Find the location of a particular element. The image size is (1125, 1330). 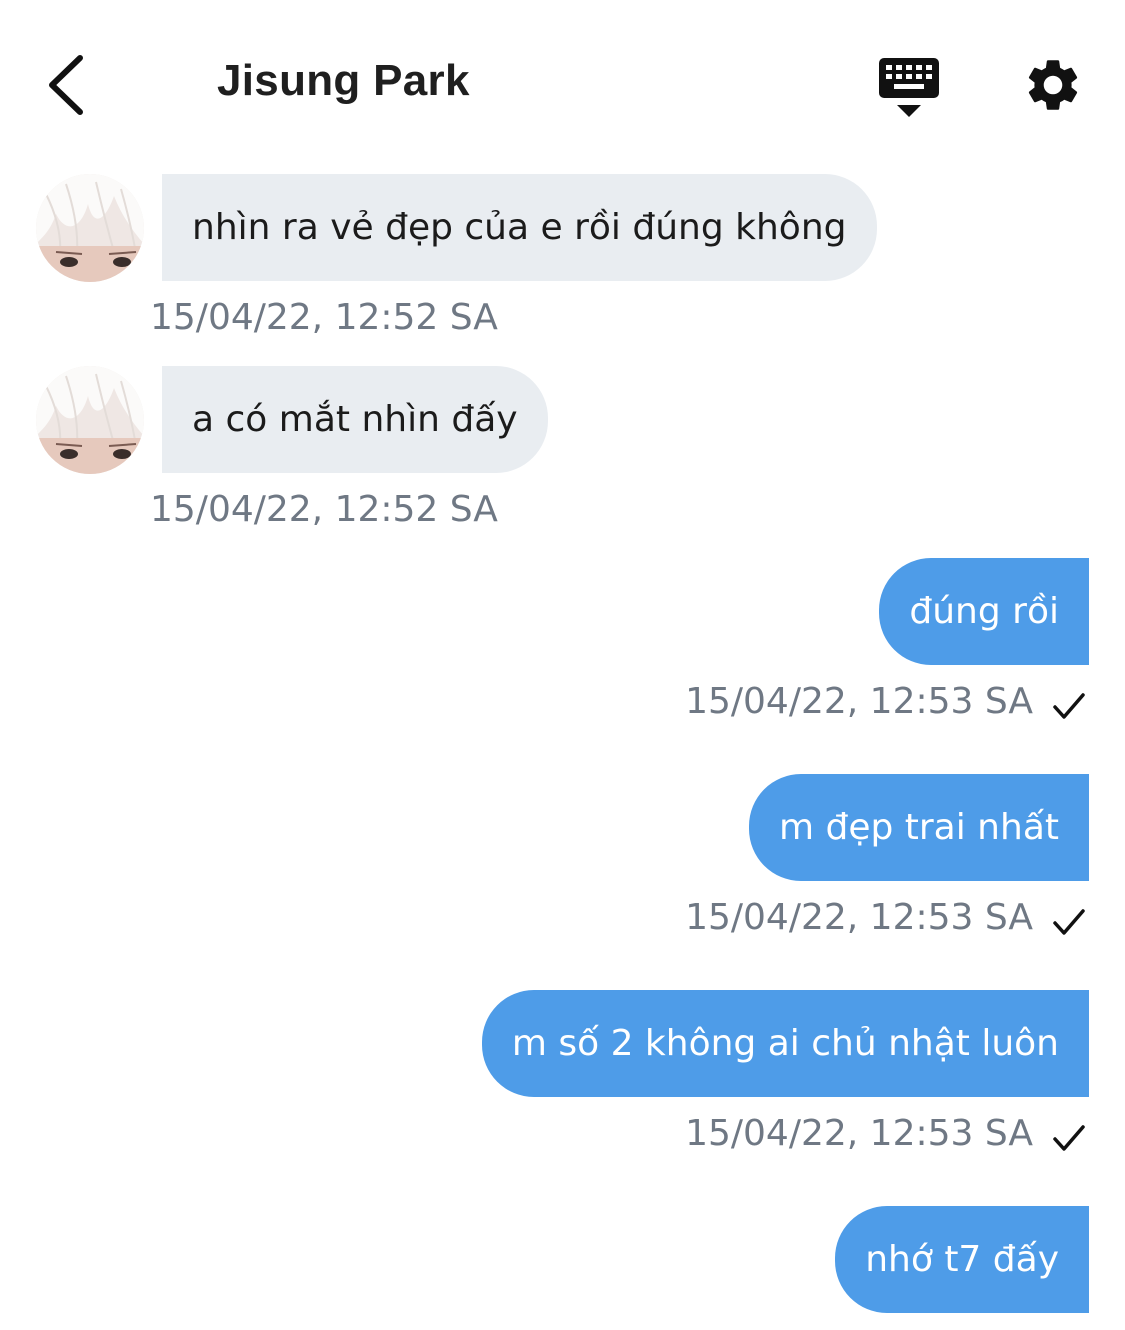

keyboard-button is located at coordinates (909, 88).